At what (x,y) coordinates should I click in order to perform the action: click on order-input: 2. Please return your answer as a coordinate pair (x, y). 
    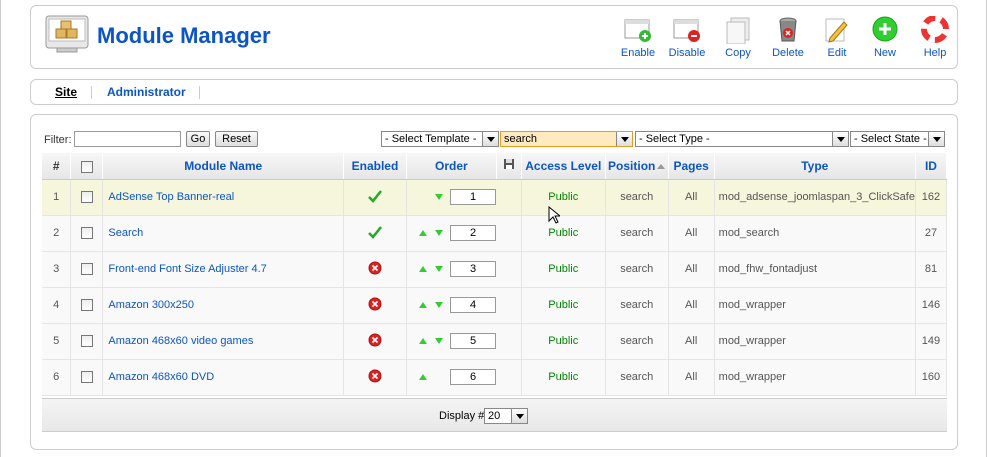
    Looking at the image, I should click on (473, 233).